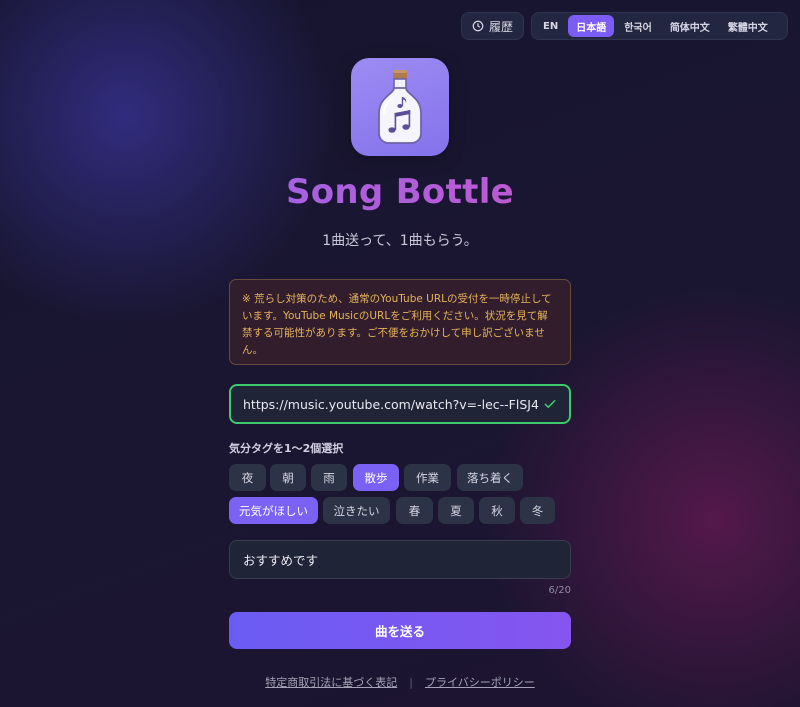 Image resolution: width=800 pixels, height=707 pixels. What do you see at coordinates (537, 510) in the screenshot?
I see `tag-winter: 冬` at bounding box center [537, 510].